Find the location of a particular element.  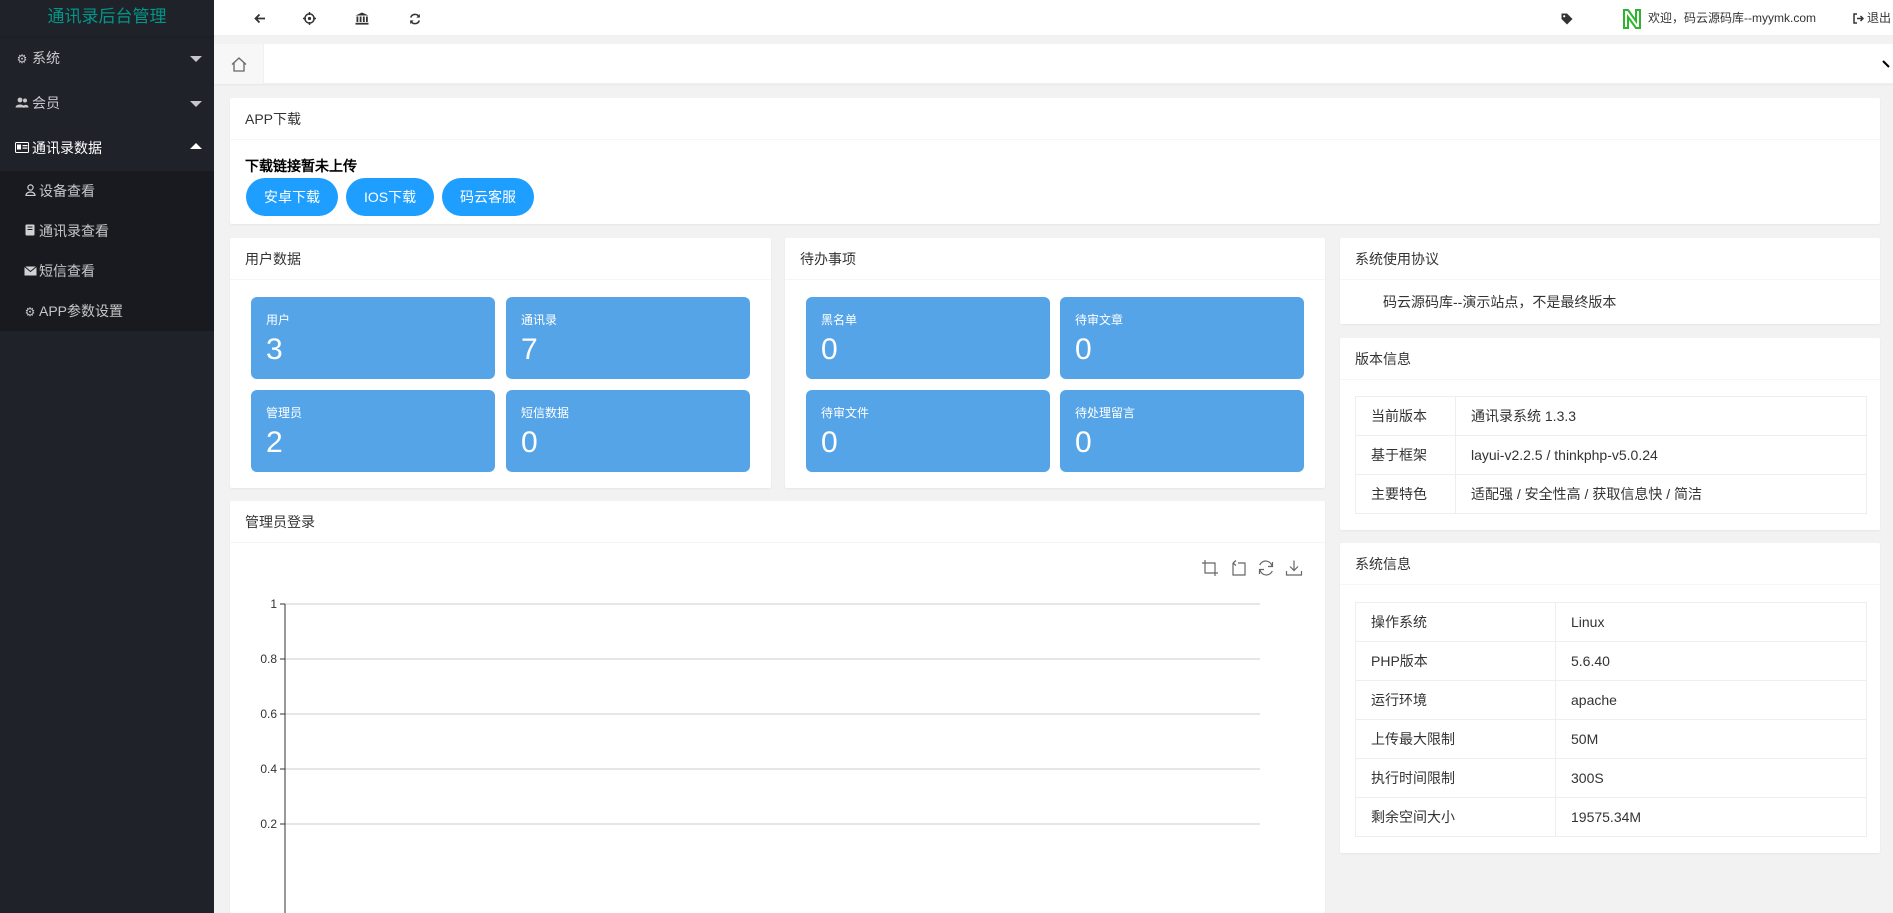

refresh-icon is located at coordinates (415, 18).